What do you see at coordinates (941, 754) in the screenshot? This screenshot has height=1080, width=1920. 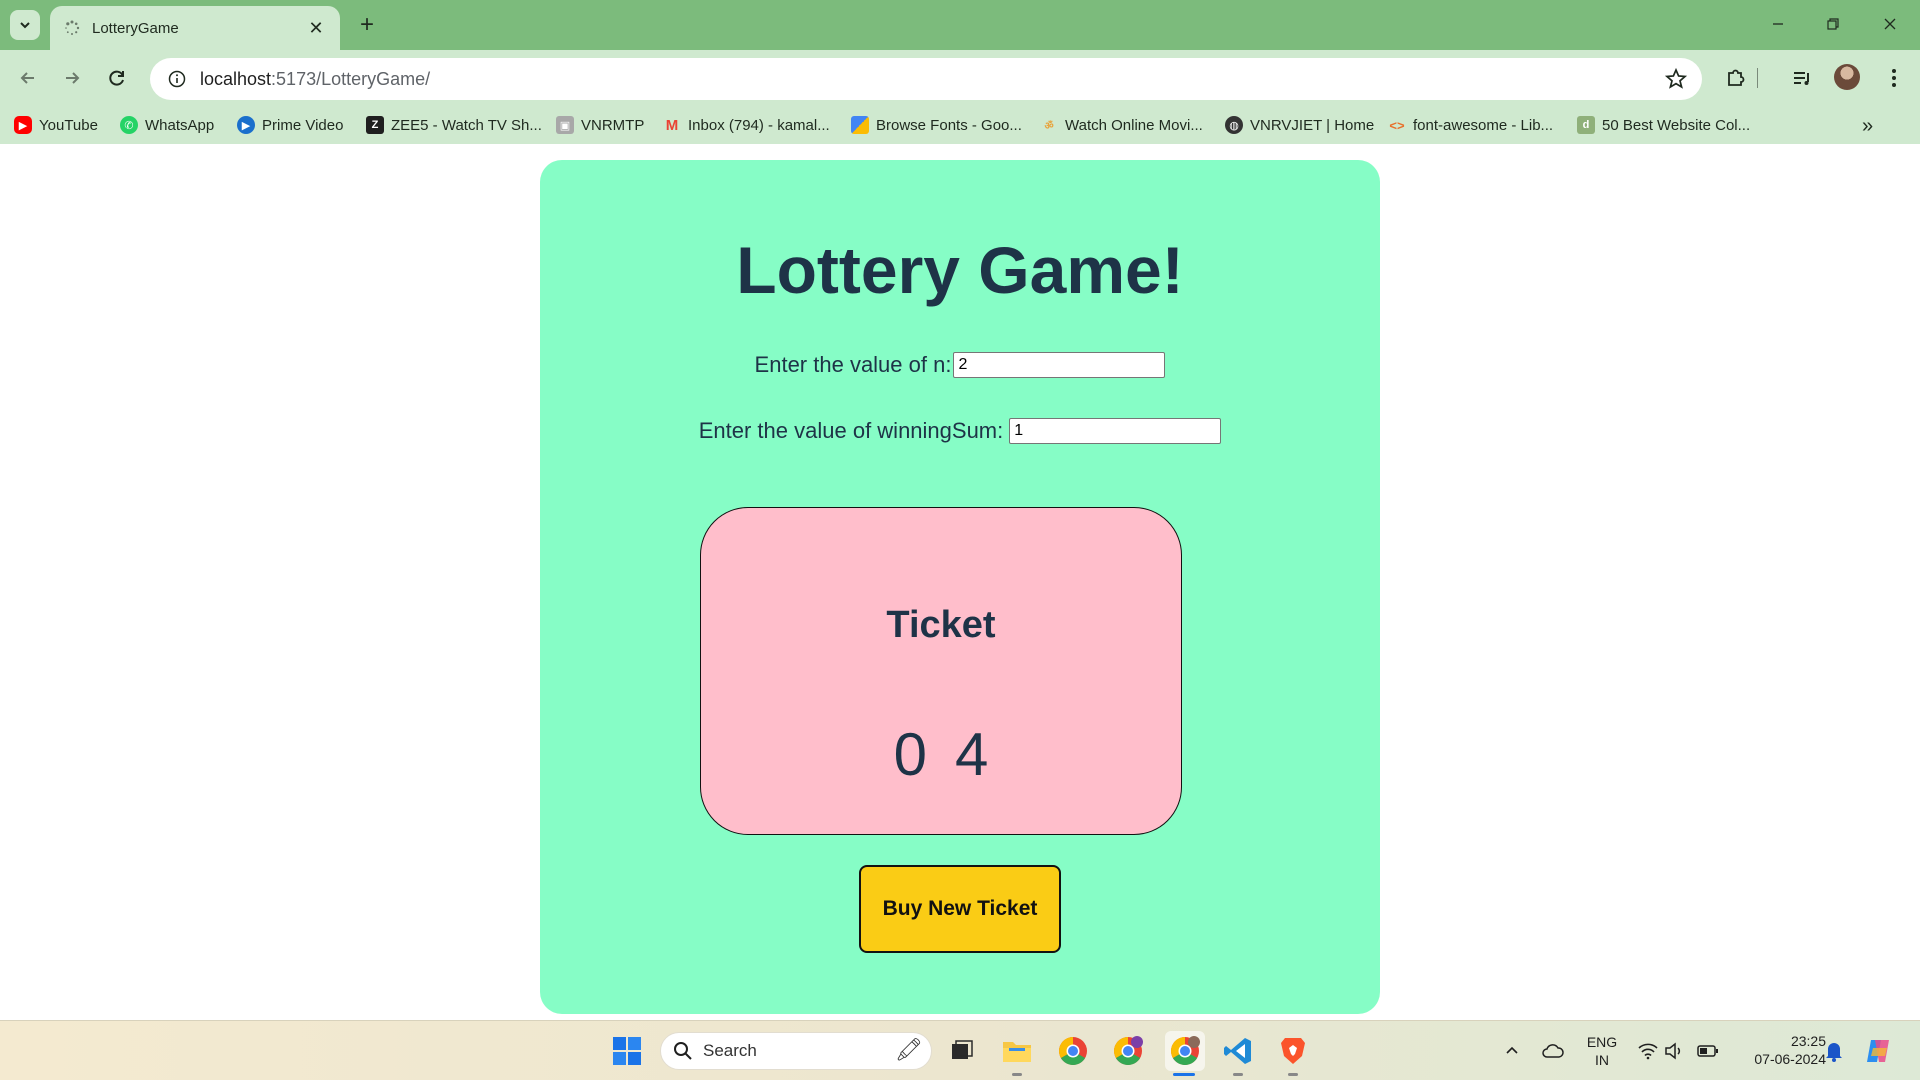 I see `ticket-numbers: 0 4` at bounding box center [941, 754].